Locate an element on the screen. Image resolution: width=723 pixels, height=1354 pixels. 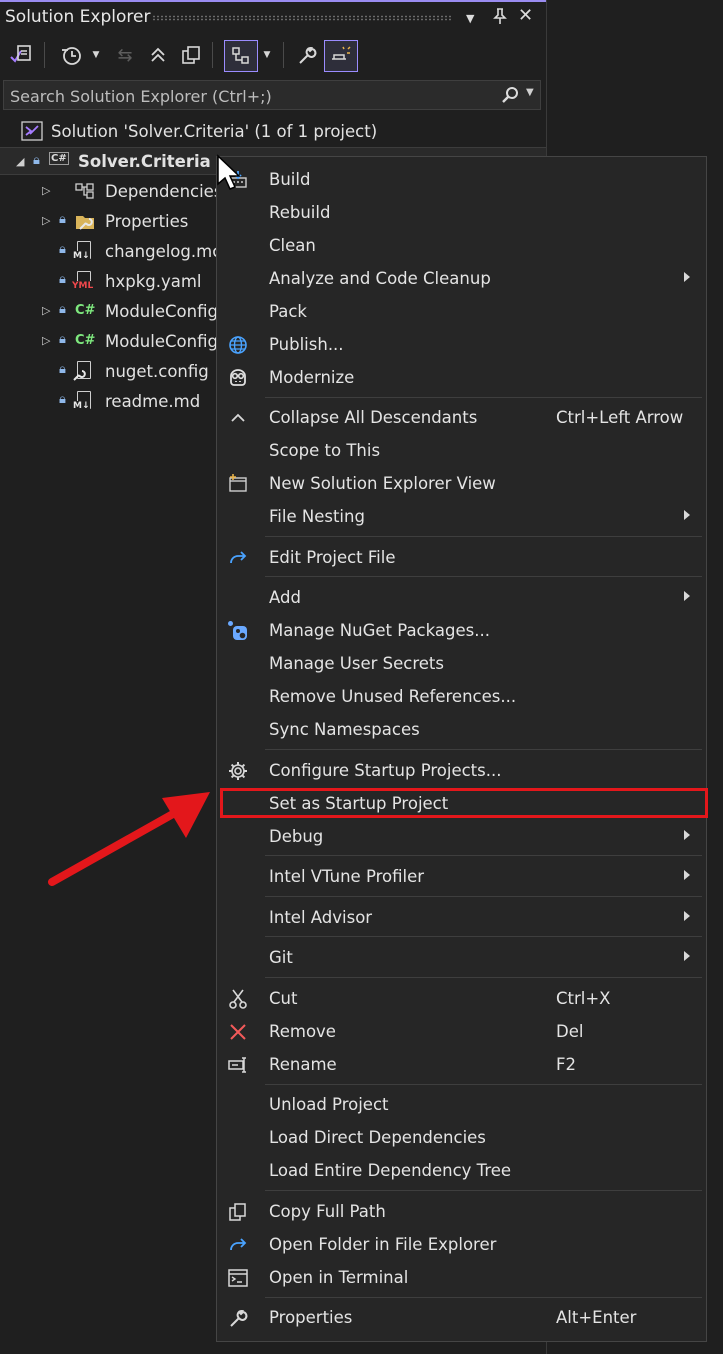
menu-item-copy-full-path: Copy Full Path is located at coordinates (461, 1211).